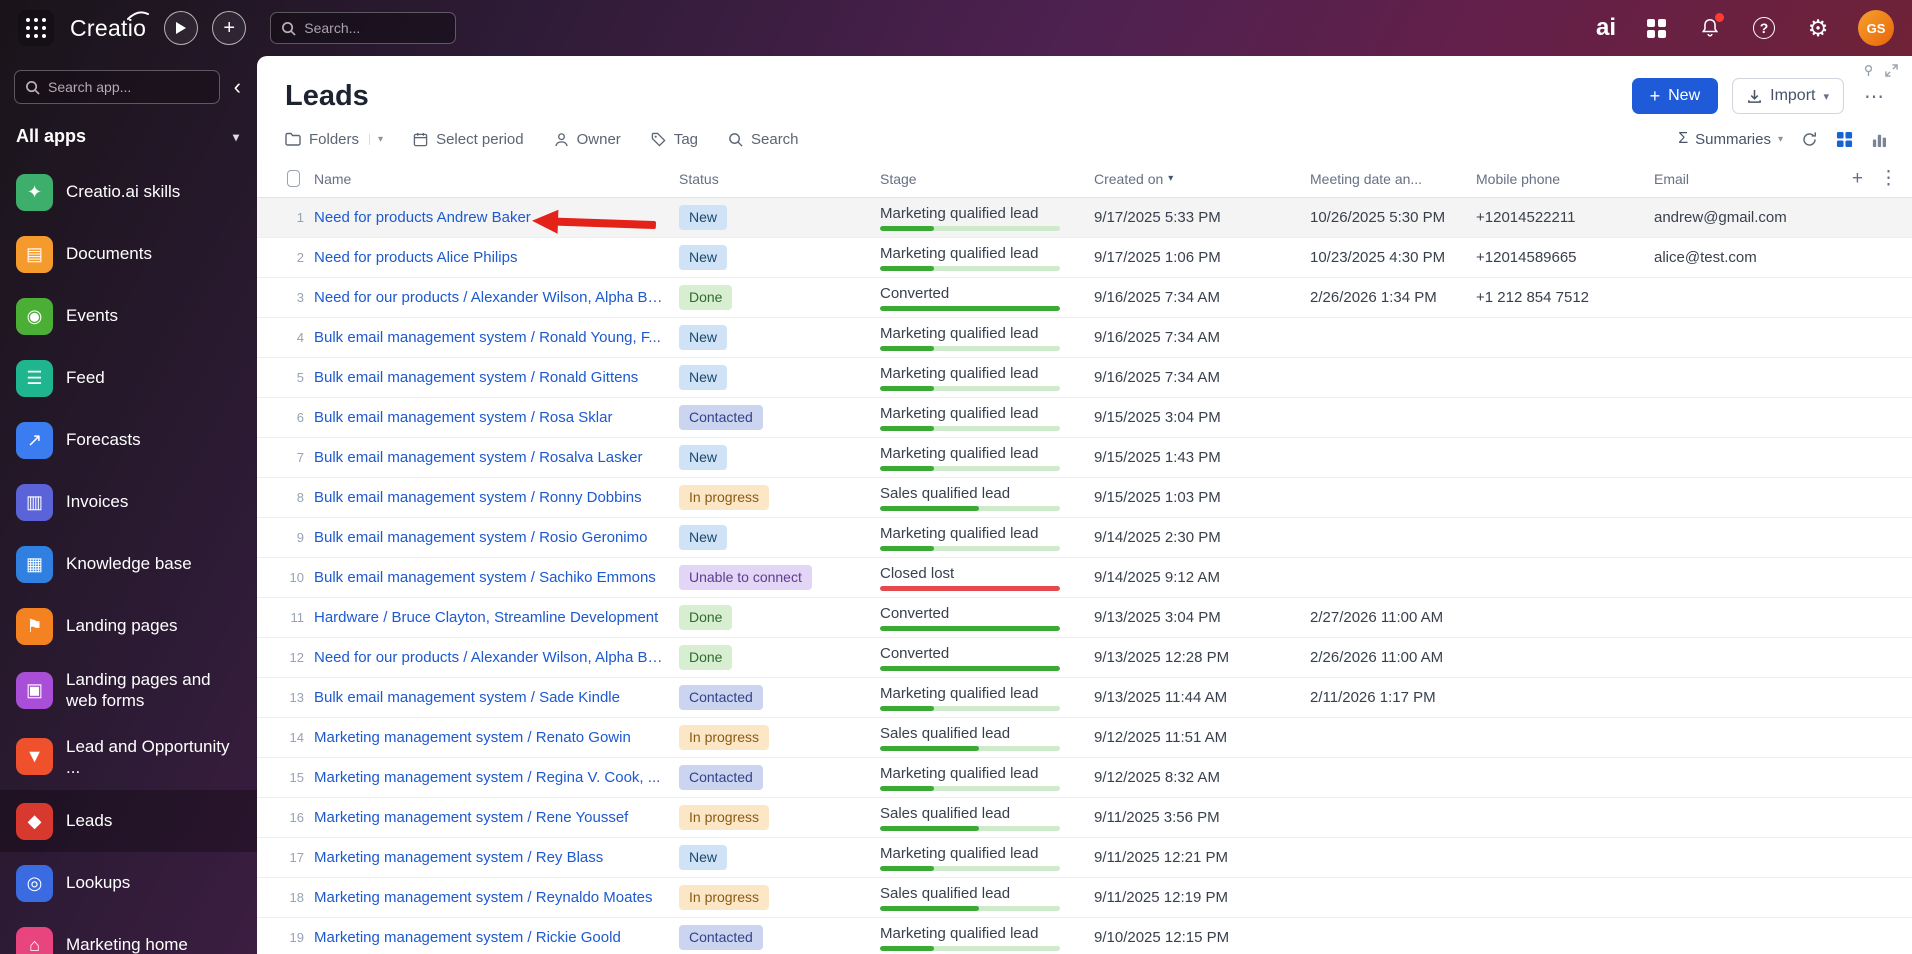 This screenshot has height=954, width=1912. I want to click on sidebar-item-invoices: ▥ Invoices, so click(128, 502).